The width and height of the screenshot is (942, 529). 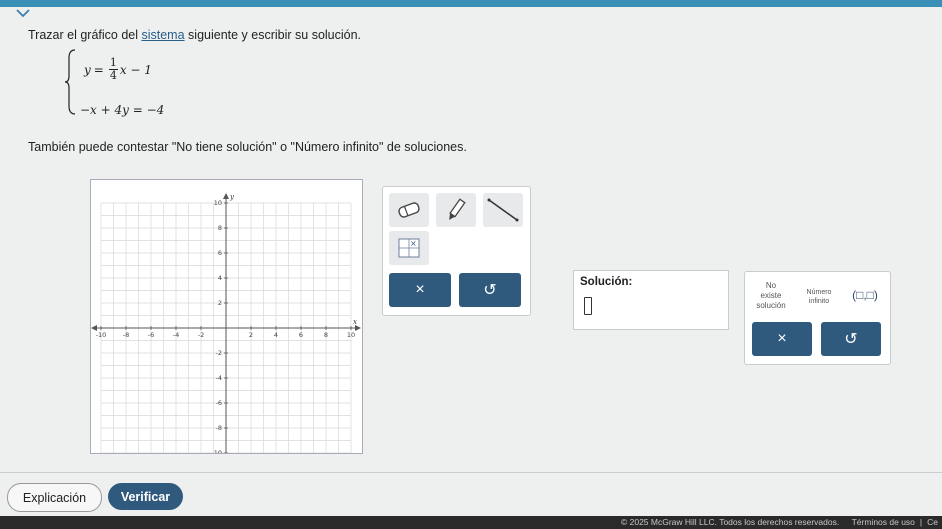 I want to click on solution-box: Solución:, so click(x=651, y=300).